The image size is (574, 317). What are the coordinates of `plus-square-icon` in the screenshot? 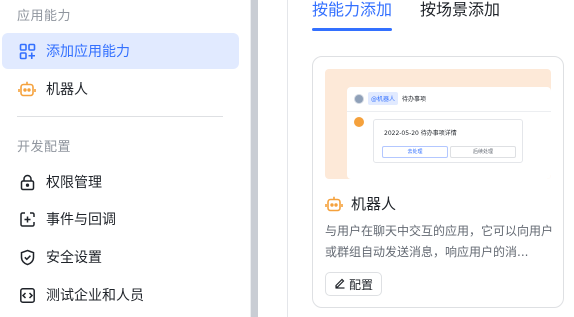 It's located at (27, 219).